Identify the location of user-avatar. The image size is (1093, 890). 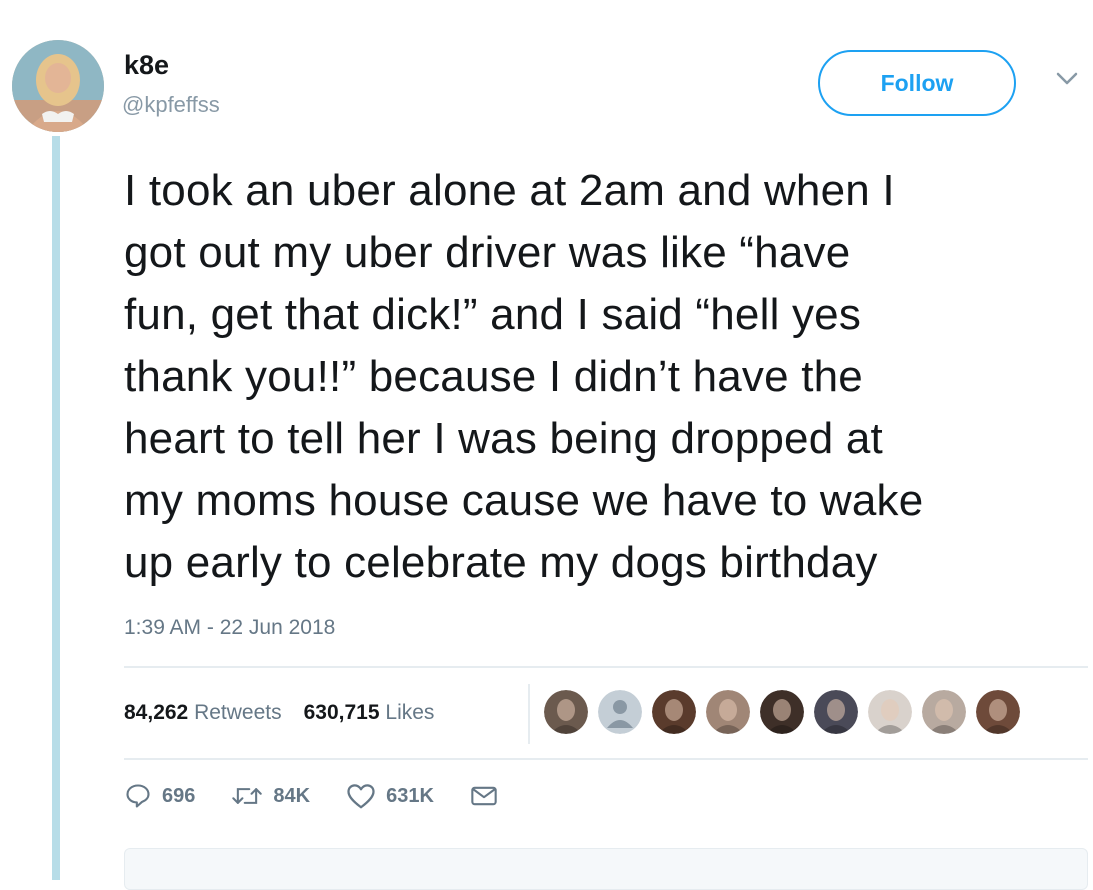
(58, 86).